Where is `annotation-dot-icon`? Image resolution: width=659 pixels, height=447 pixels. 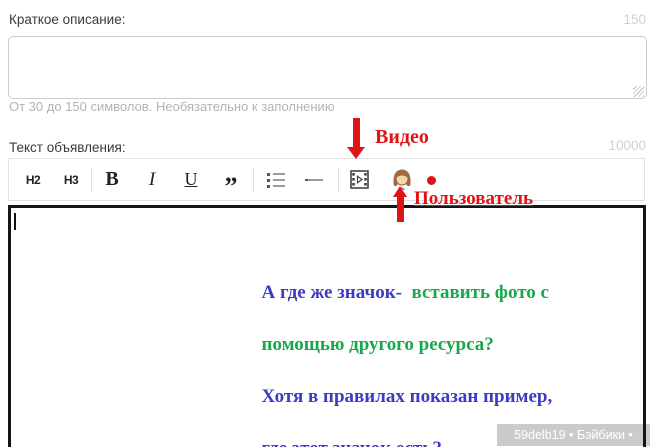
annotation-dot-icon is located at coordinates (431, 180).